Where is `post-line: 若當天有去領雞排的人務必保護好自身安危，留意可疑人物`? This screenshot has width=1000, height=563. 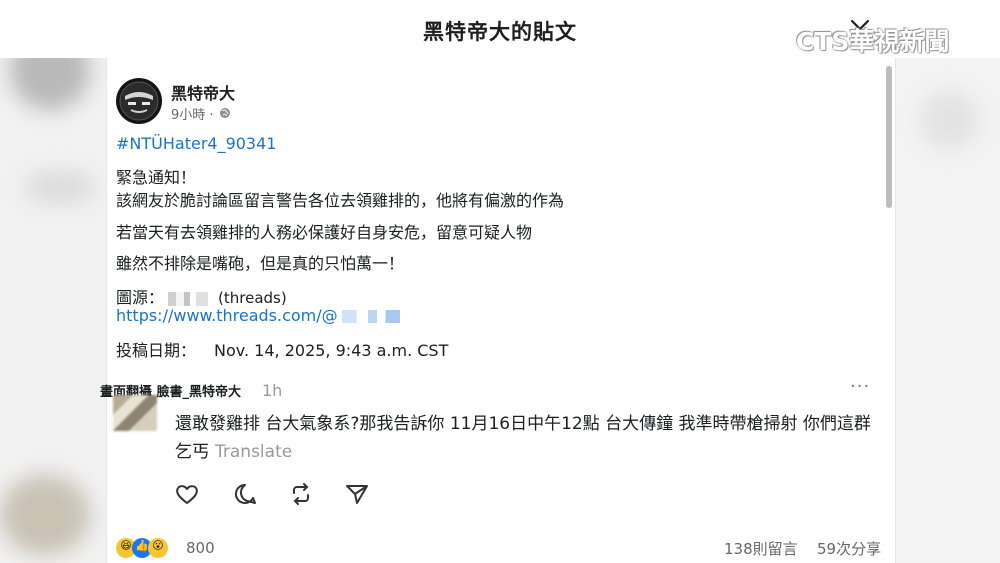
post-line: 若當天有去領雞排的人務必保護好自身安危，留意可疑人物 is located at coordinates (324, 232).